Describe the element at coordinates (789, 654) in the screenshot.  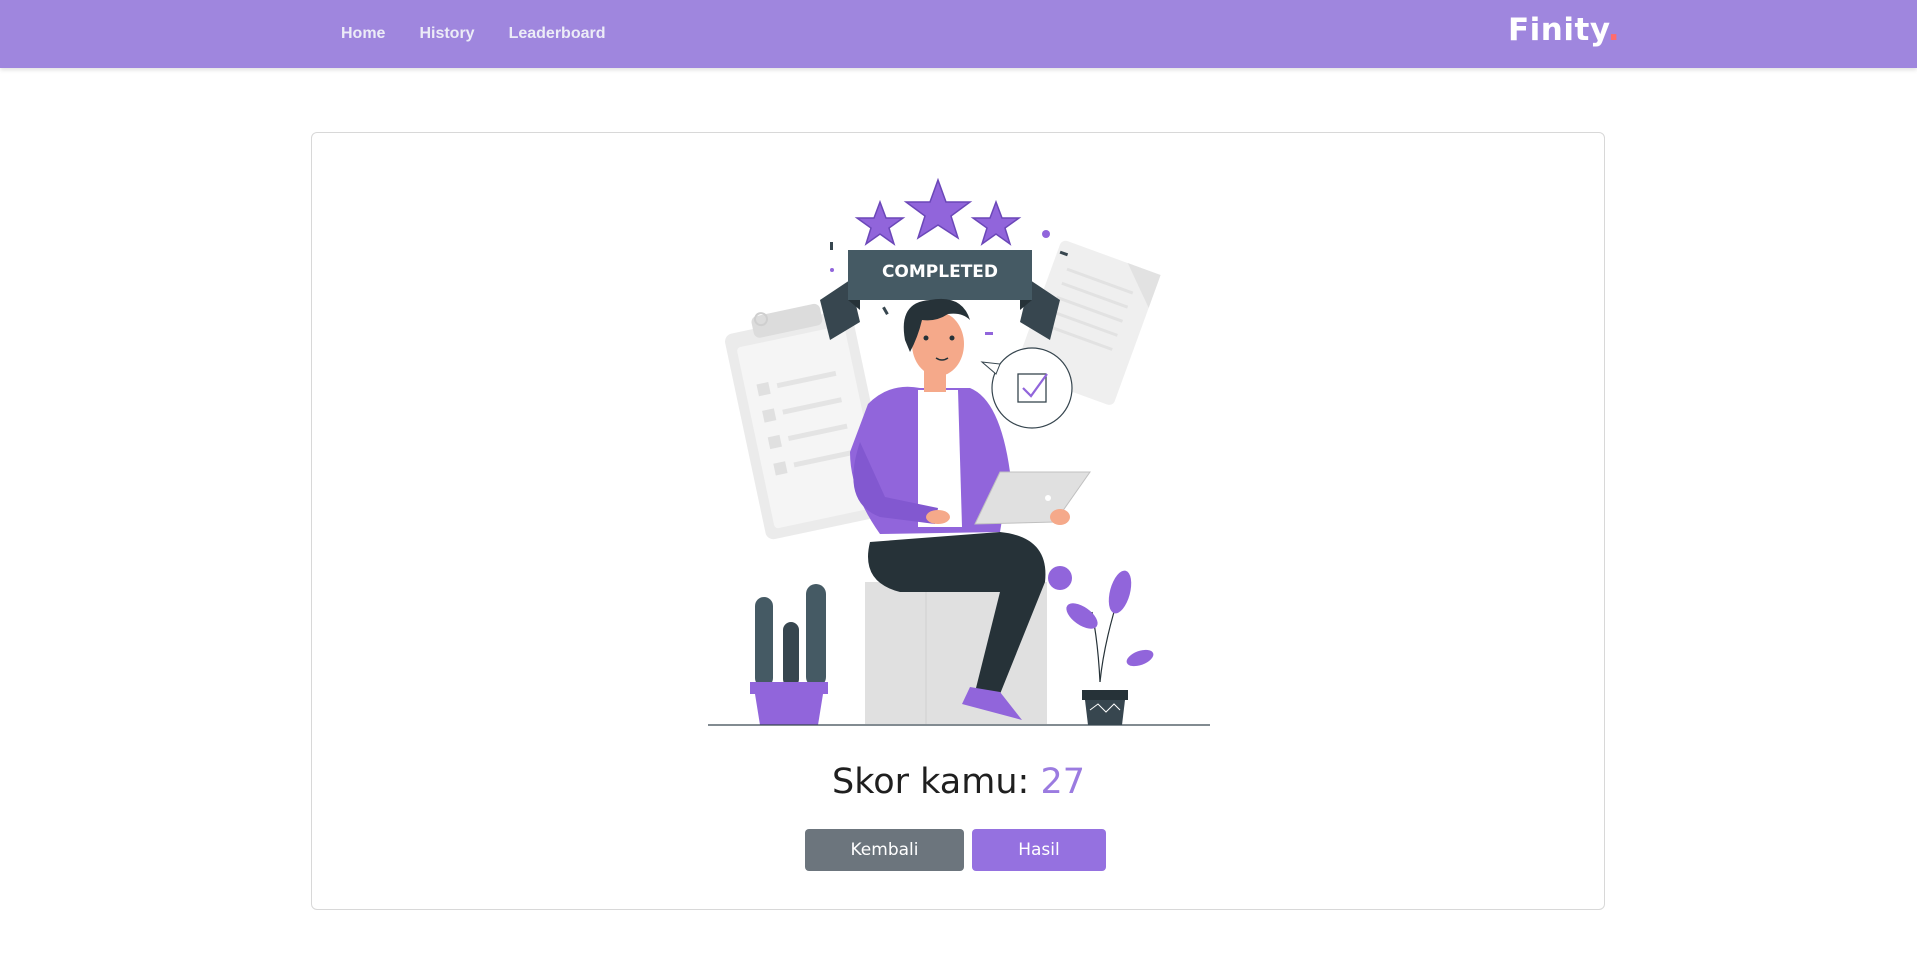
I see `cactus-plant-graphic` at that location.